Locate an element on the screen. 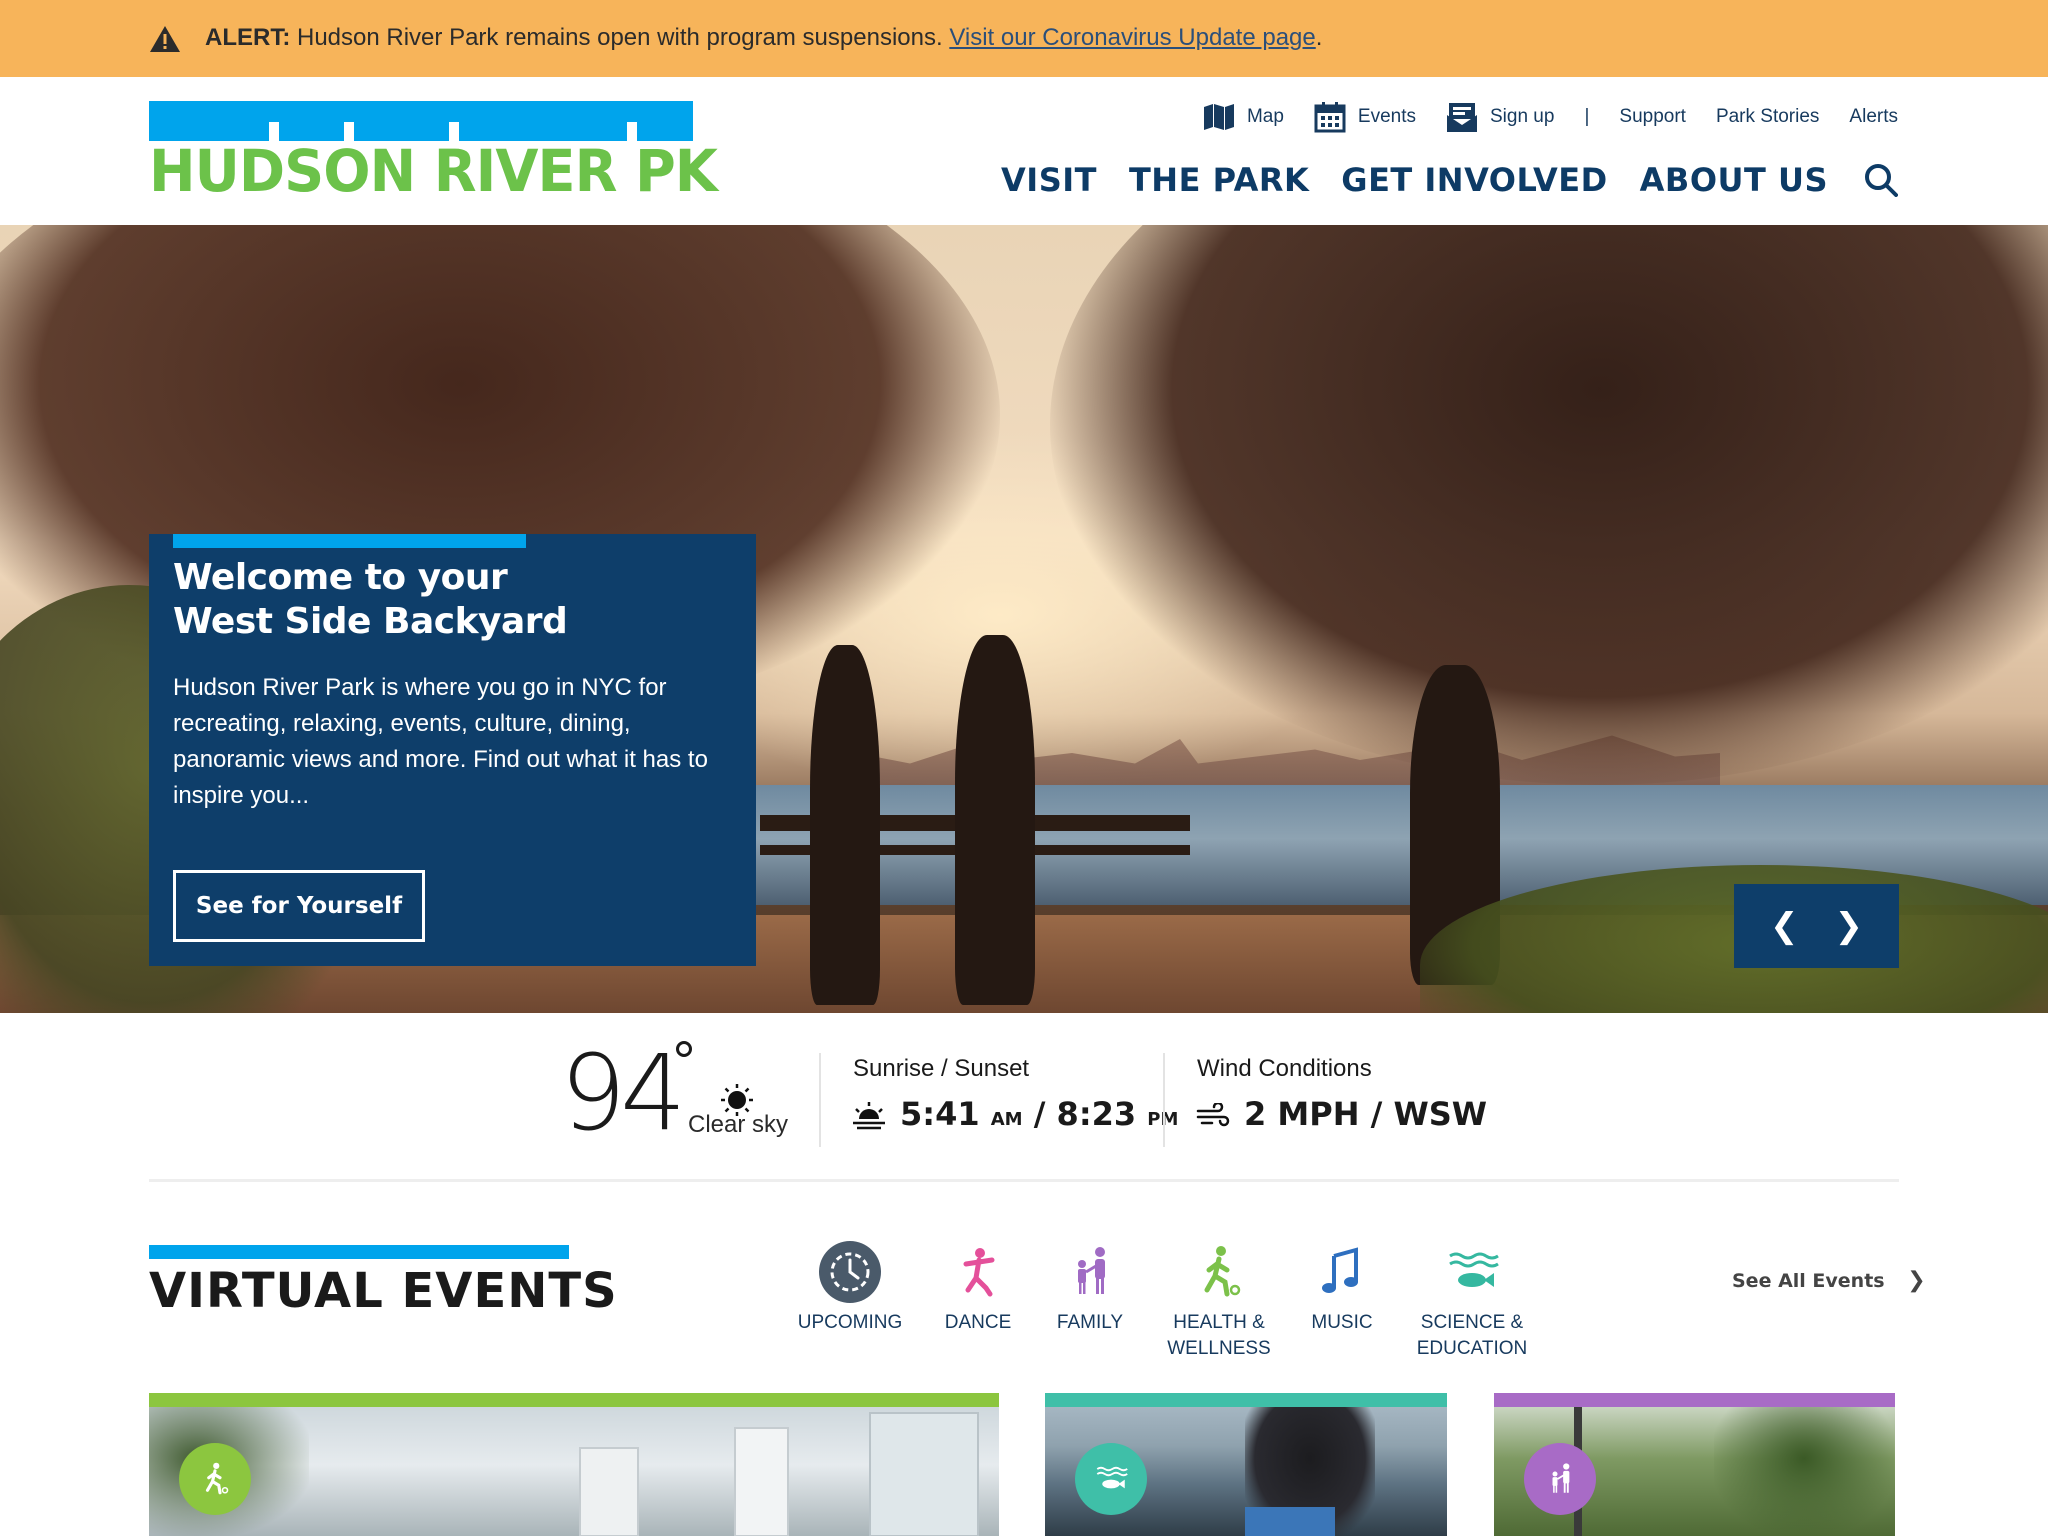  site-logo: HUDSON RIVER PK is located at coordinates (433, 151).